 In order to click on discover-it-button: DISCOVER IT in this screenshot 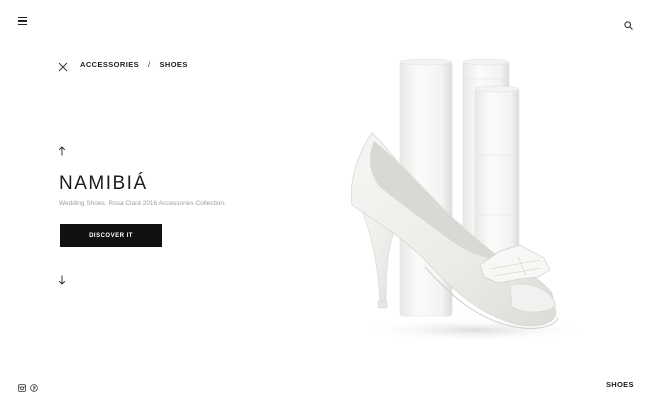, I will do `click(111, 235)`.